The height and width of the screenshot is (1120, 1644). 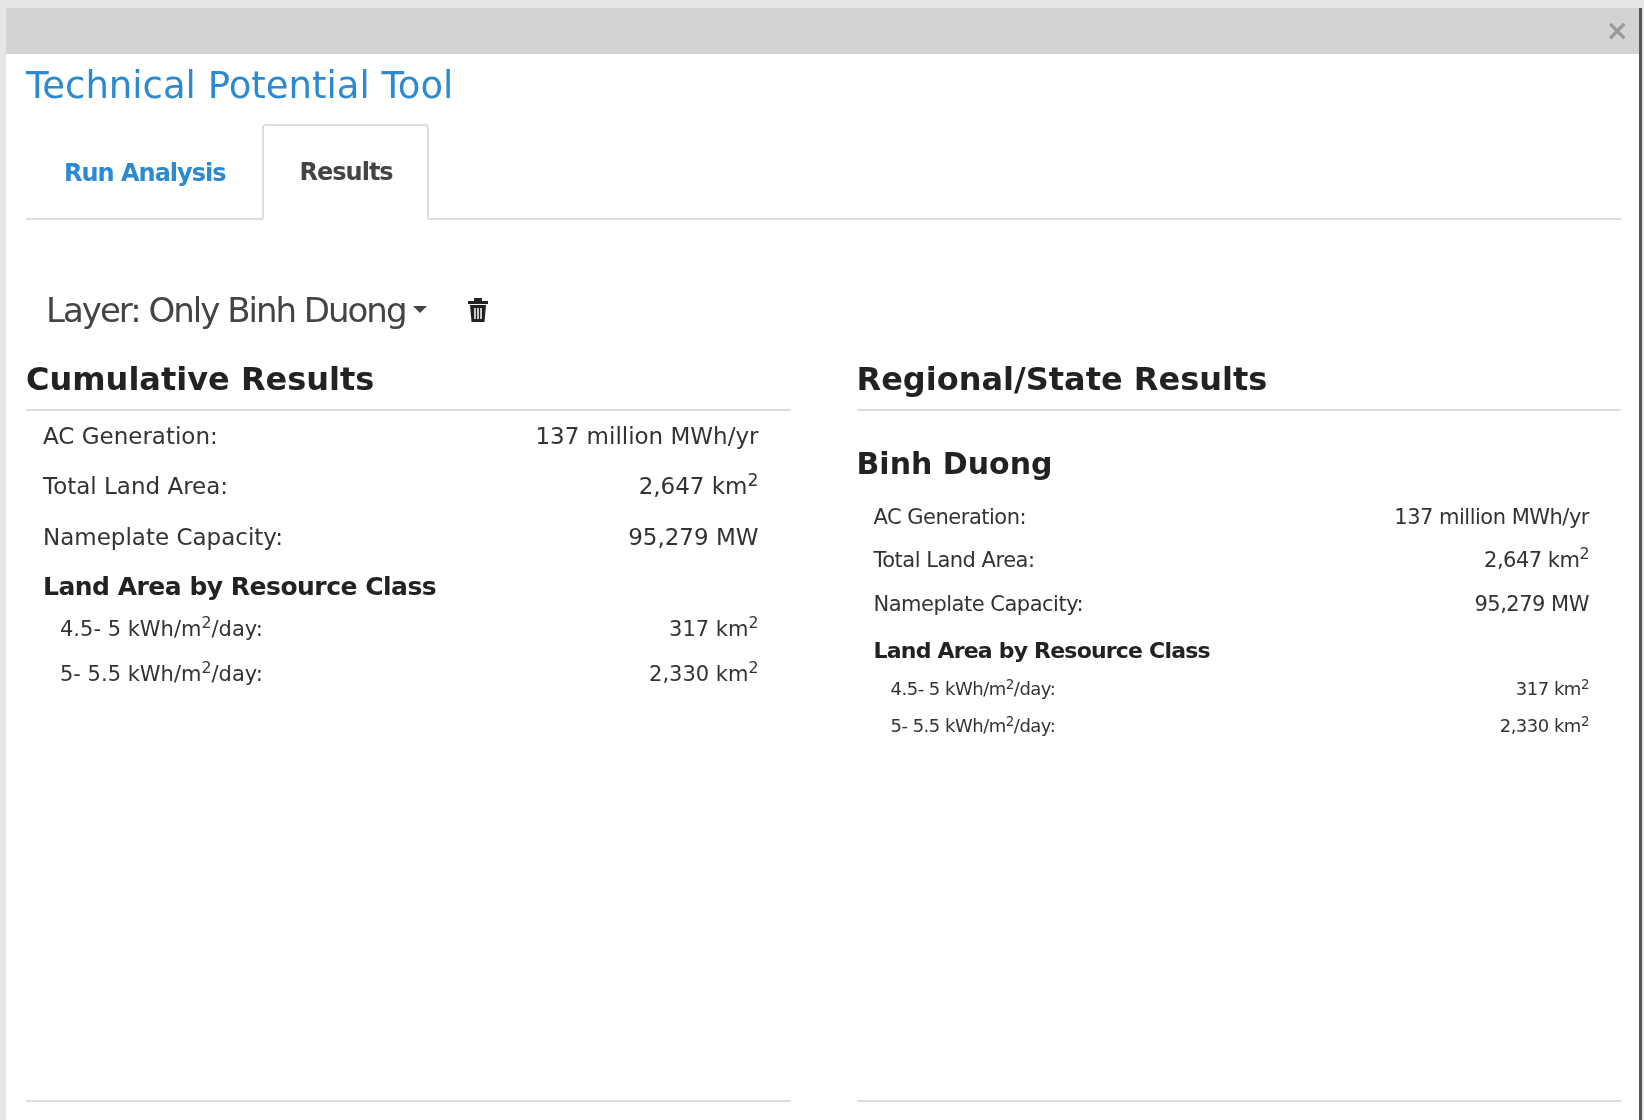 What do you see at coordinates (144, 172) in the screenshot?
I see `tab: Run Analysis` at bounding box center [144, 172].